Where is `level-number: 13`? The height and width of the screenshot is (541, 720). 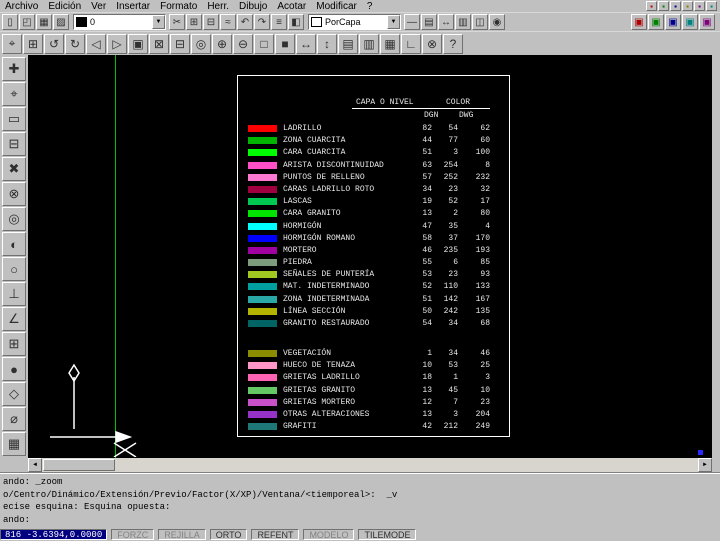
level-number: 13 is located at coordinates (427, 390).